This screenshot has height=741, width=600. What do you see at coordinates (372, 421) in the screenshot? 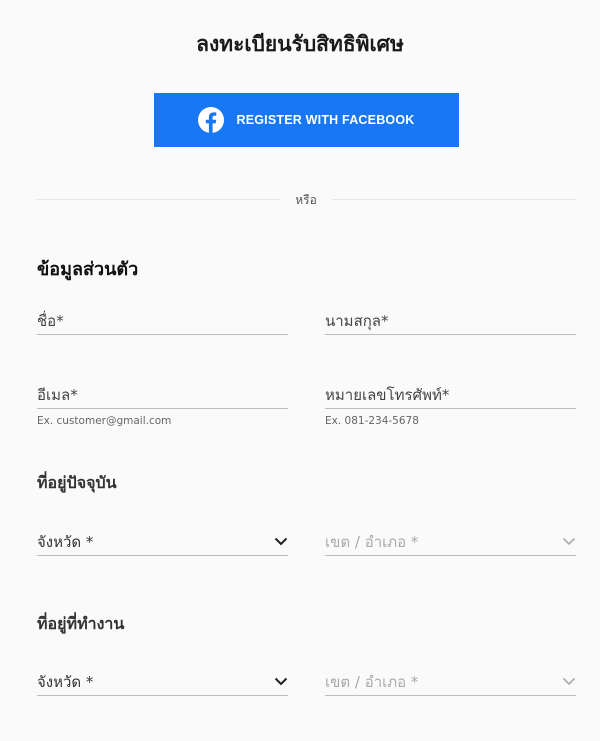
I see `phone-hint: Ex. 081-234-5678` at bounding box center [372, 421].